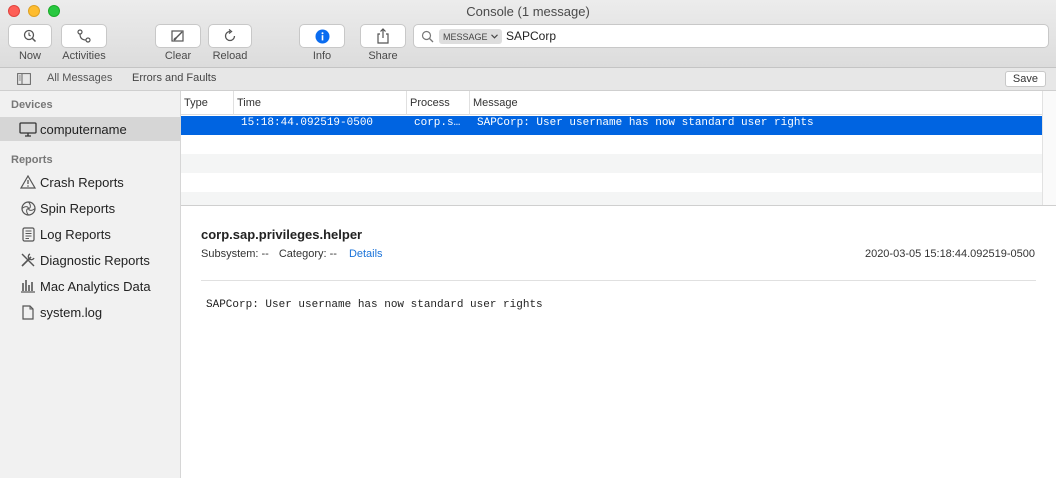 Image resolution: width=1056 pixels, height=478 pixels. What do you see at coordinates (1025, 79) in the screenshot?
I see `save-button: Save` at bounding box center [1025, 79].